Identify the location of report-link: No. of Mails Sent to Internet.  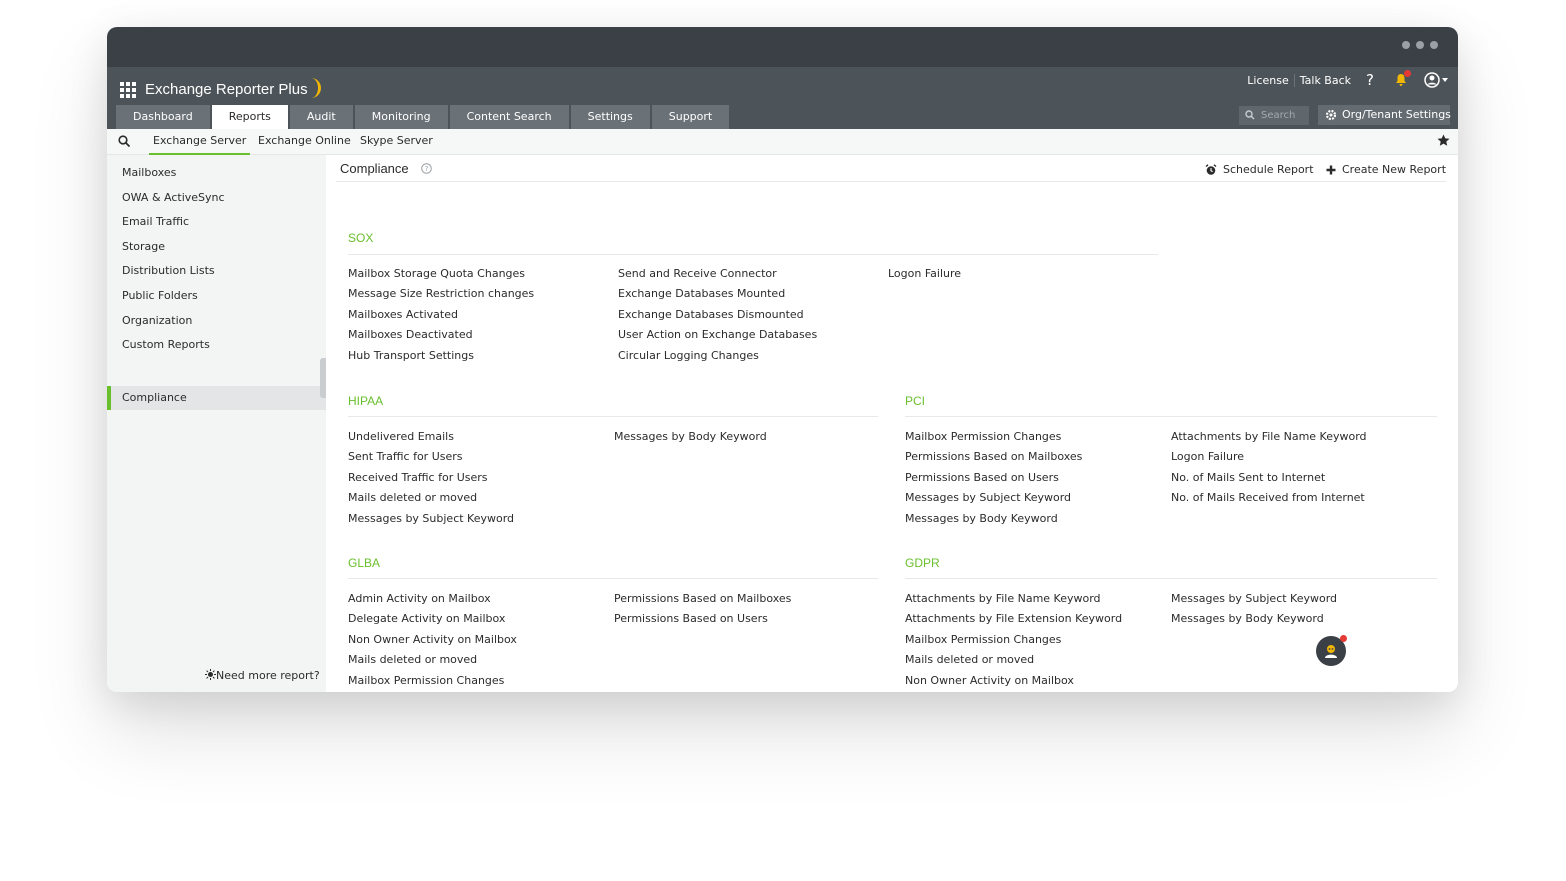
(1248, 477).